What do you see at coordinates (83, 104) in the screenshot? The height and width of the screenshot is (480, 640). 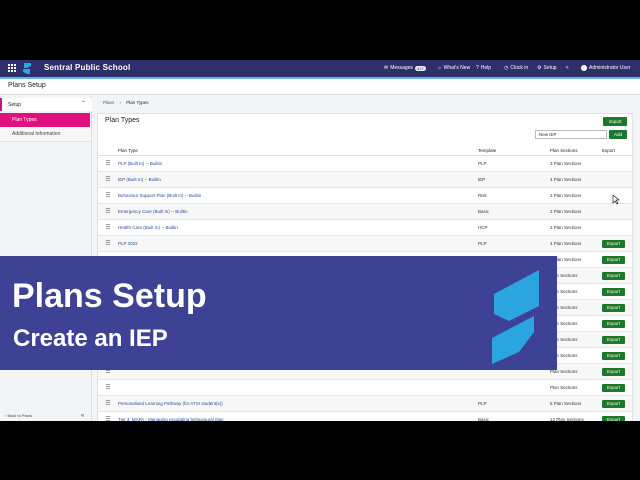 I see `chevron-up-icon: ⌃` at bounding box center [83, 104].